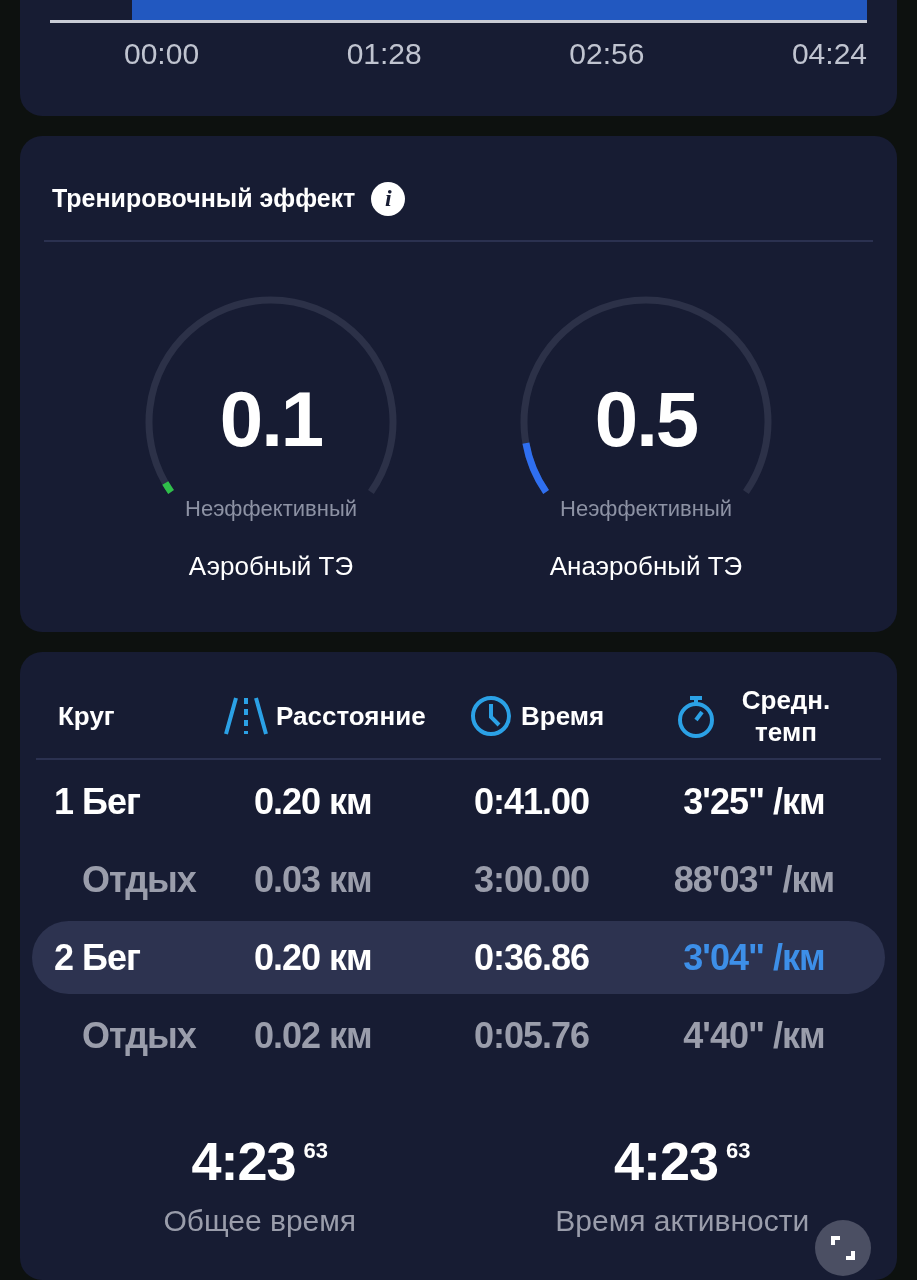 This screenshot has width=917, height=1280. What do you see at coordinates (384, 54) in the screenshot?
I see `axis-tick-label: 01:28` at bounding box center [384, 54].